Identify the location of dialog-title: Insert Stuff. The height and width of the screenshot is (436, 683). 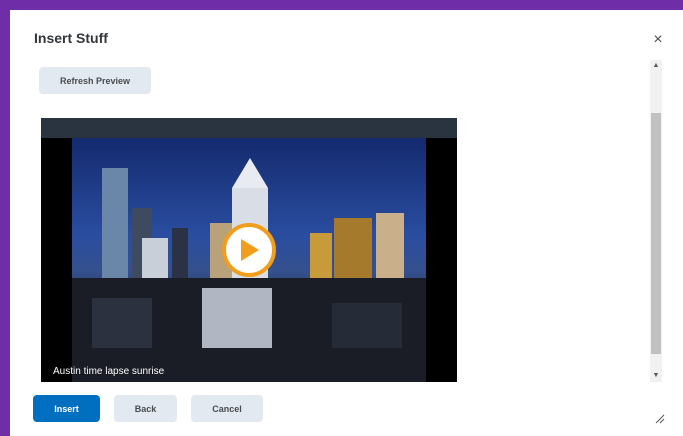
(71, 38).